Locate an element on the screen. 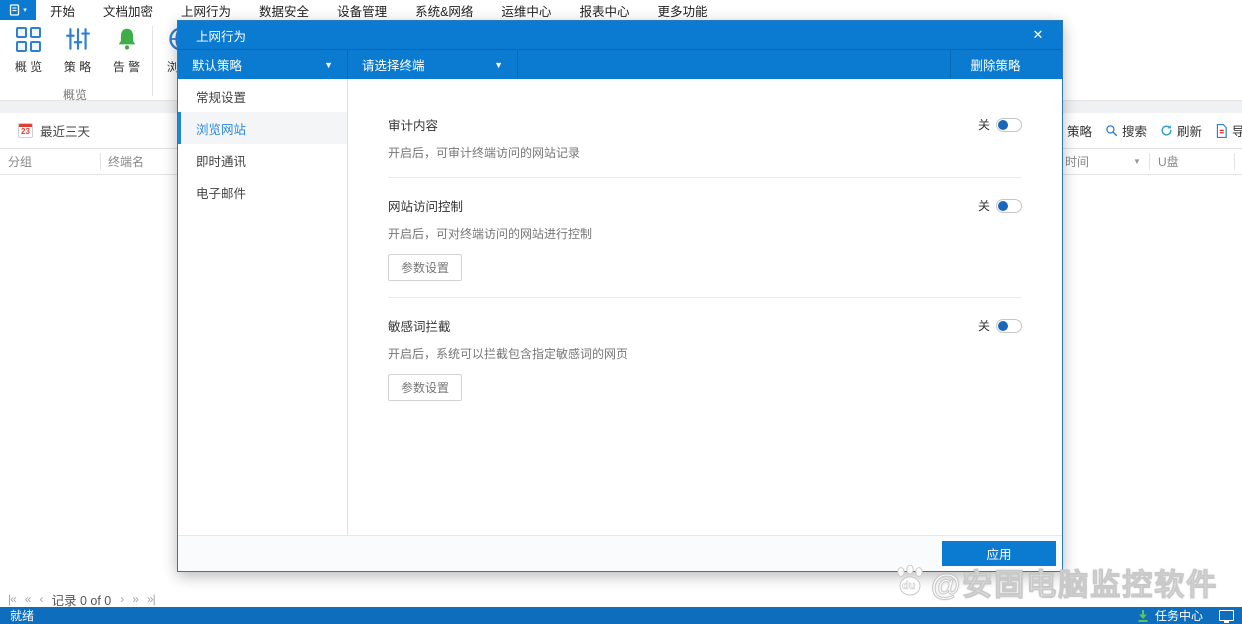 This screenshot has height=624, width=1242. sidebar-item-general-settings: 常规设置 is located at coordinates (262, 96).